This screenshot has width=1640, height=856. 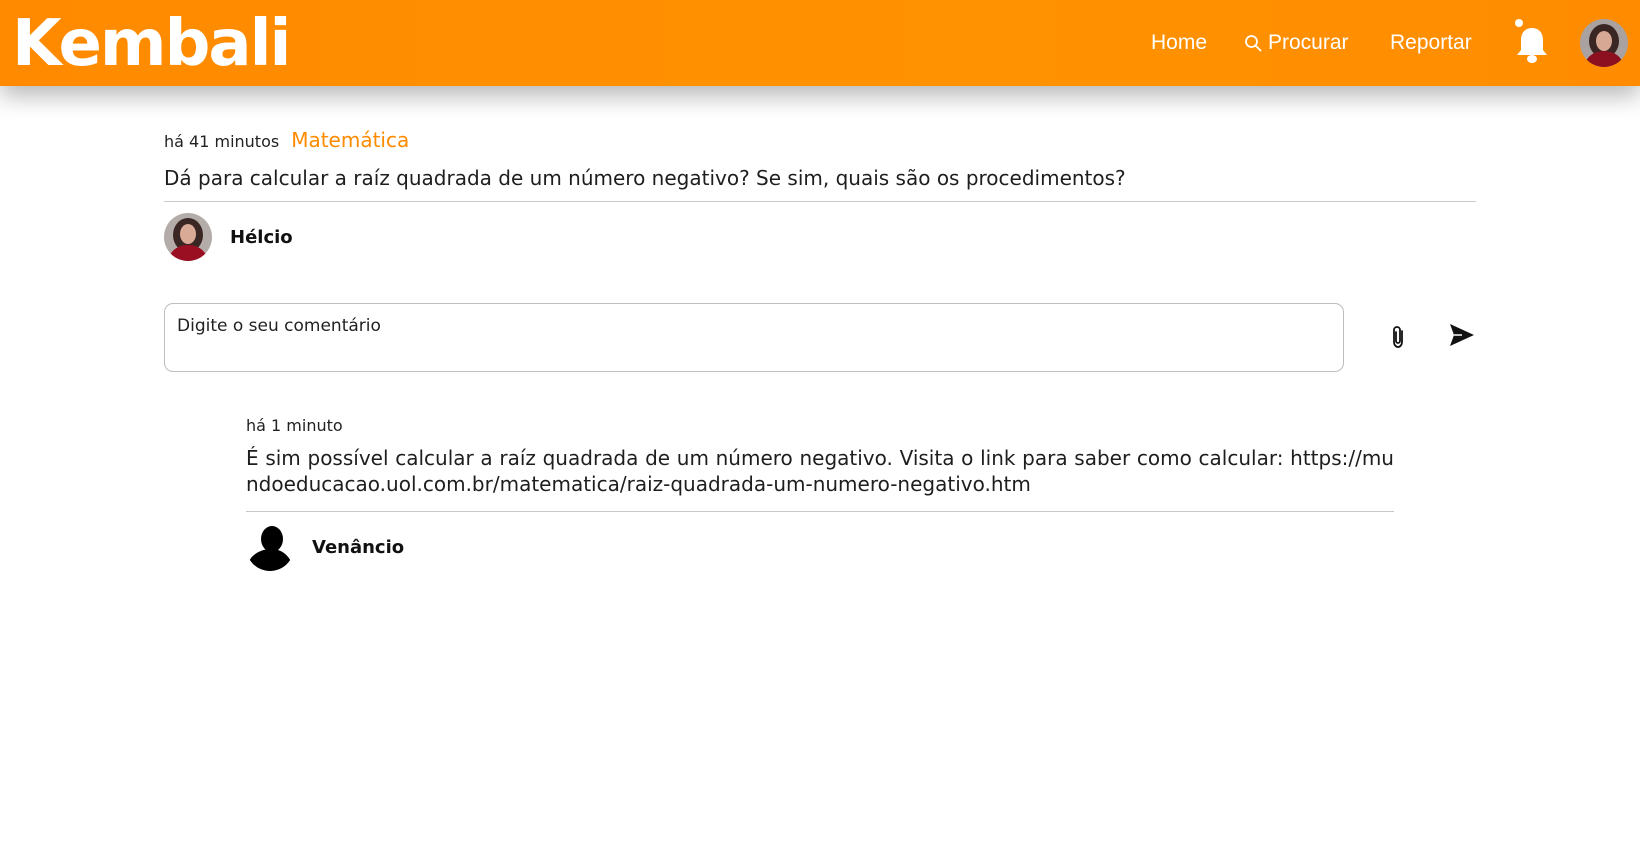 I want to click on nav-search-label: Procurar, so click(x=1308, y=42).